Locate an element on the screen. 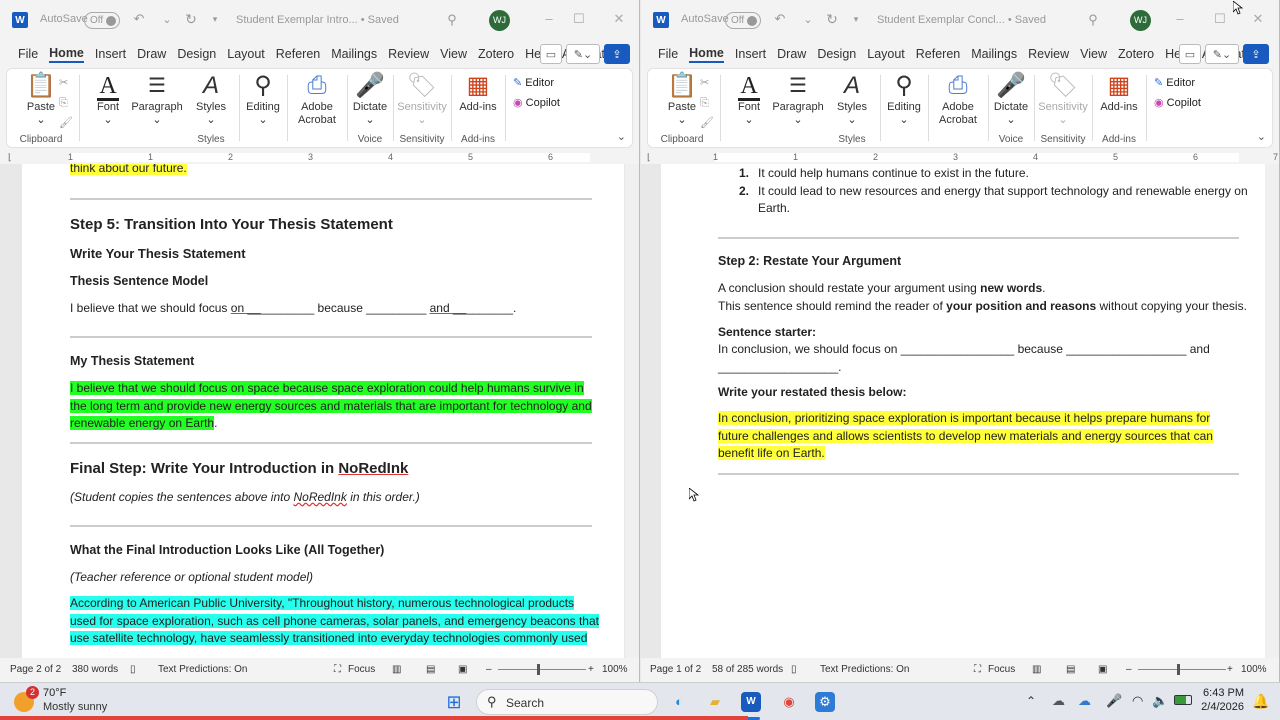 The image size is (1280, 720). editing-search-icon: ⚲ is located at coordinates (263, 86).